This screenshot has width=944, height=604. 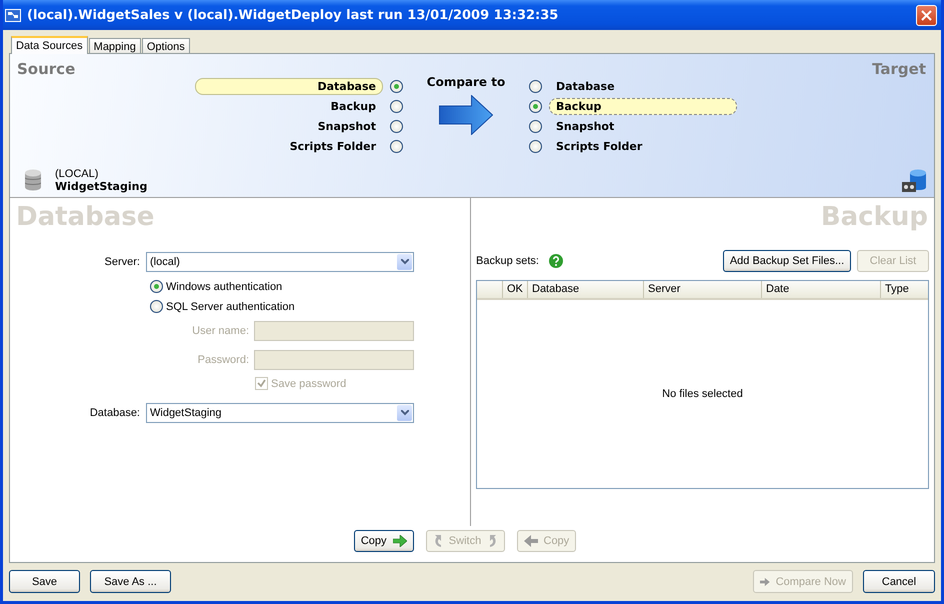 I want to click on source-heading: Source, so click(x=46, y=69).